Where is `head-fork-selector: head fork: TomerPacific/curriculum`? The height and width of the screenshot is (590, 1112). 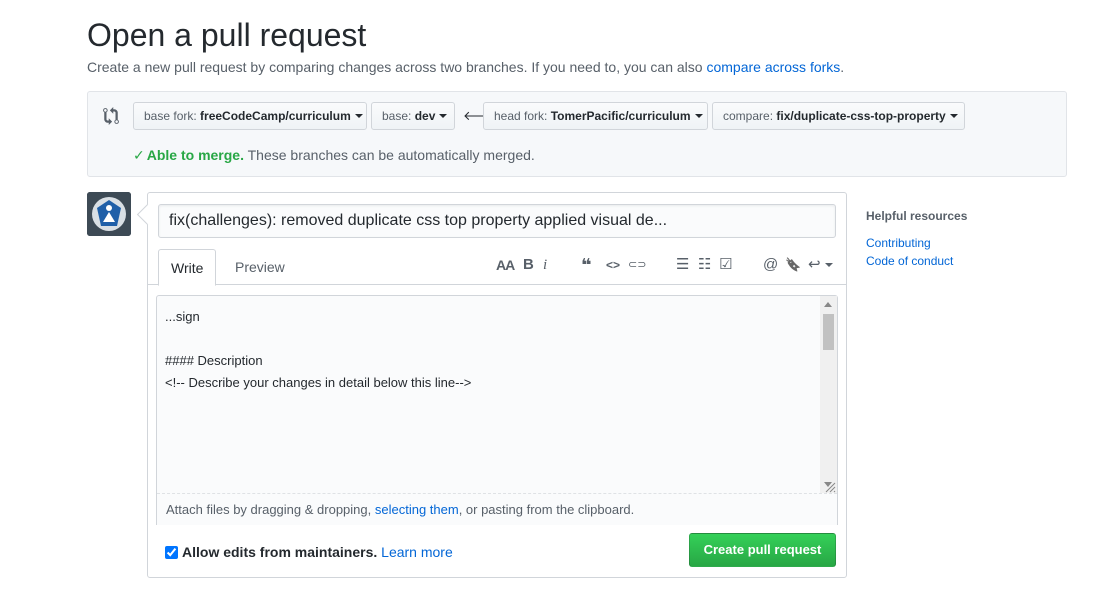
head-fork-selector: head fork: TomerPacific/curriculum is located at coordinates (595, 116).